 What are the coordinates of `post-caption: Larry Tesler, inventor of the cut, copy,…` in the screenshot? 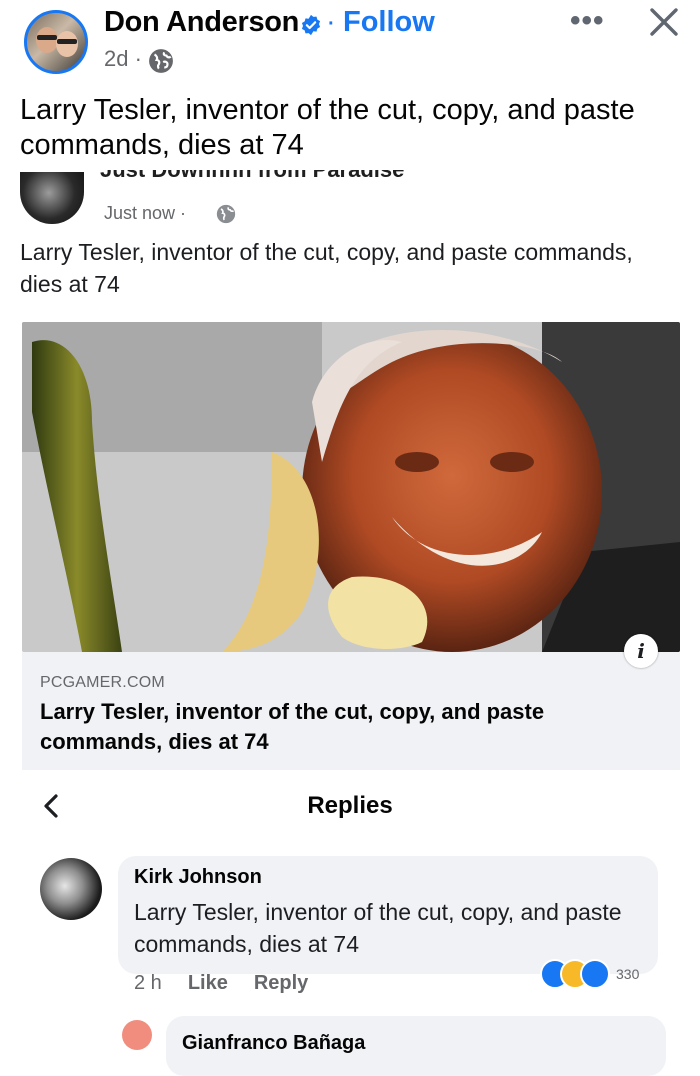 It's located at (327, 127).